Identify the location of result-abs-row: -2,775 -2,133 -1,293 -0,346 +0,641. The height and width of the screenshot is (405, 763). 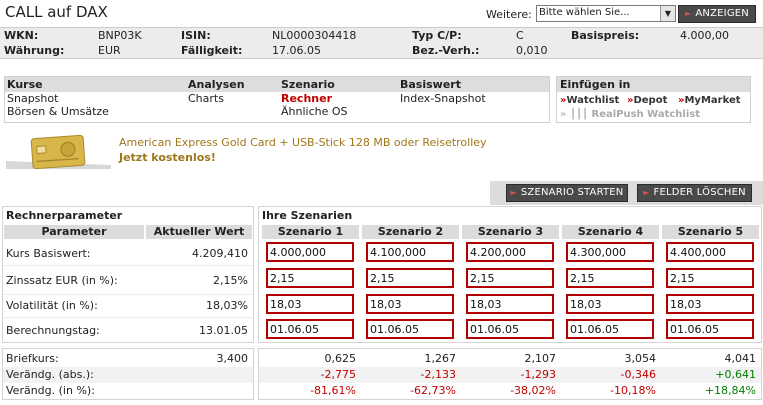
(510, 375).